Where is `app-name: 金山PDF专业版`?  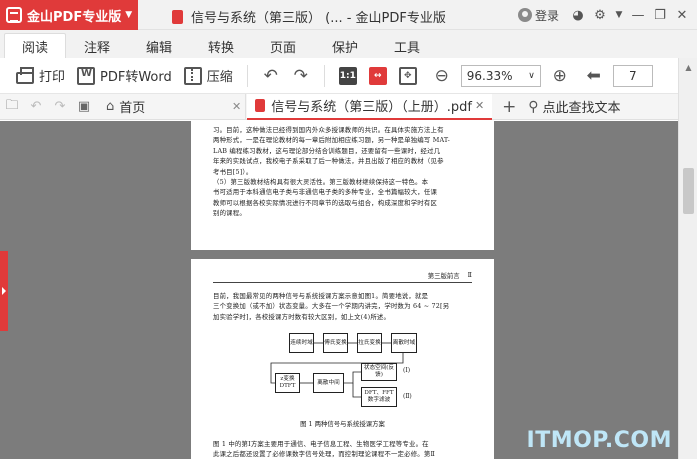 app-name: 金山PDF专业版 is located at coordinates (74, 17).